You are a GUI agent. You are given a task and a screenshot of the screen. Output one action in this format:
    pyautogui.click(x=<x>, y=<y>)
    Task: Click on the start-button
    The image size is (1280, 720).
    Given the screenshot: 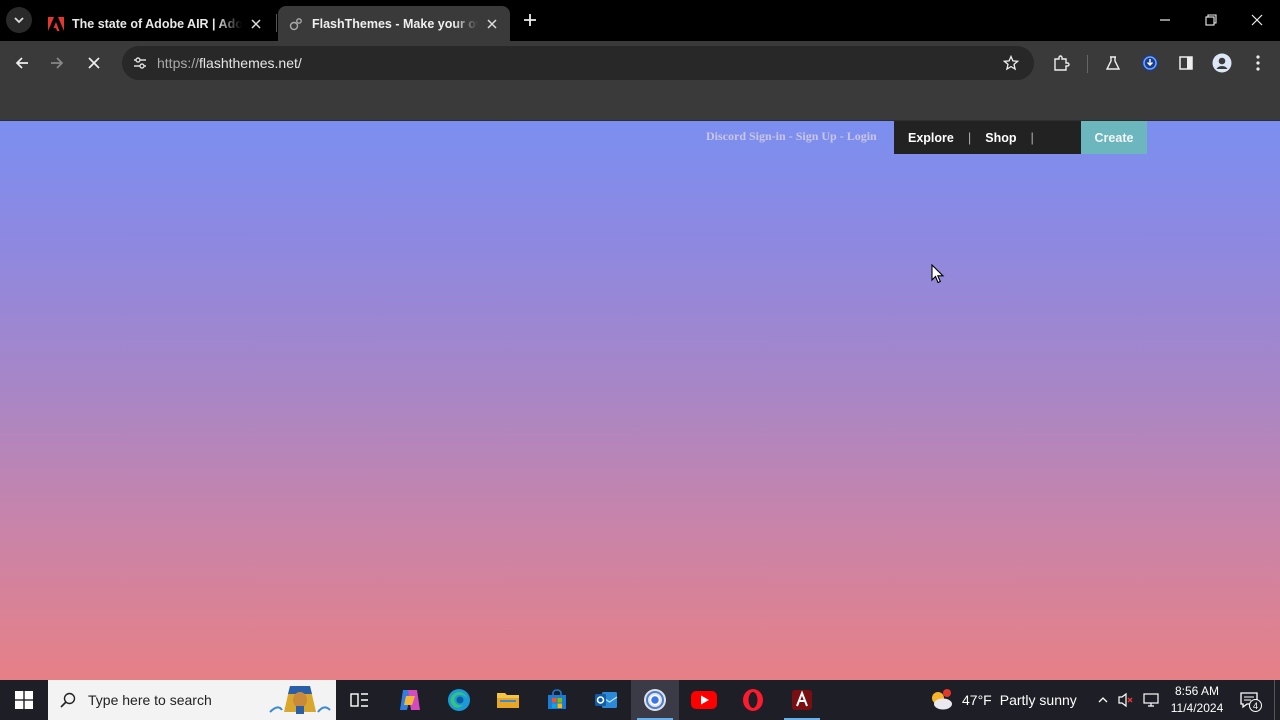 What is the action you would take?
    pyautogui.click(x=24, y=700)
    